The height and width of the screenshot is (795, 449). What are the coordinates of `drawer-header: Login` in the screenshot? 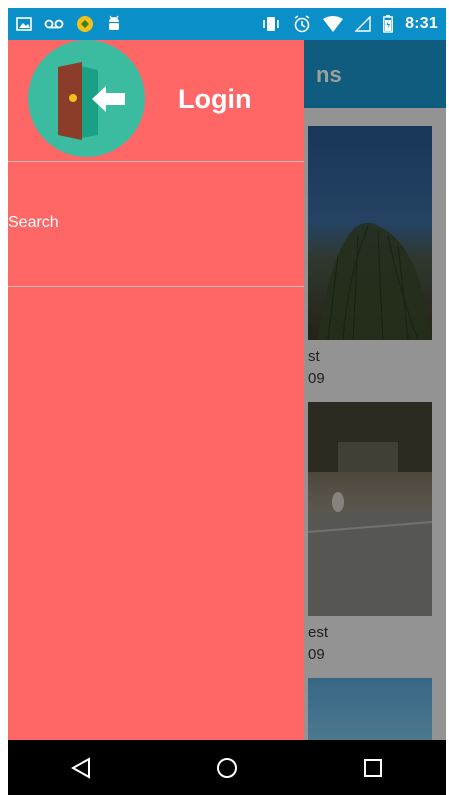 It's located at (156, 100).